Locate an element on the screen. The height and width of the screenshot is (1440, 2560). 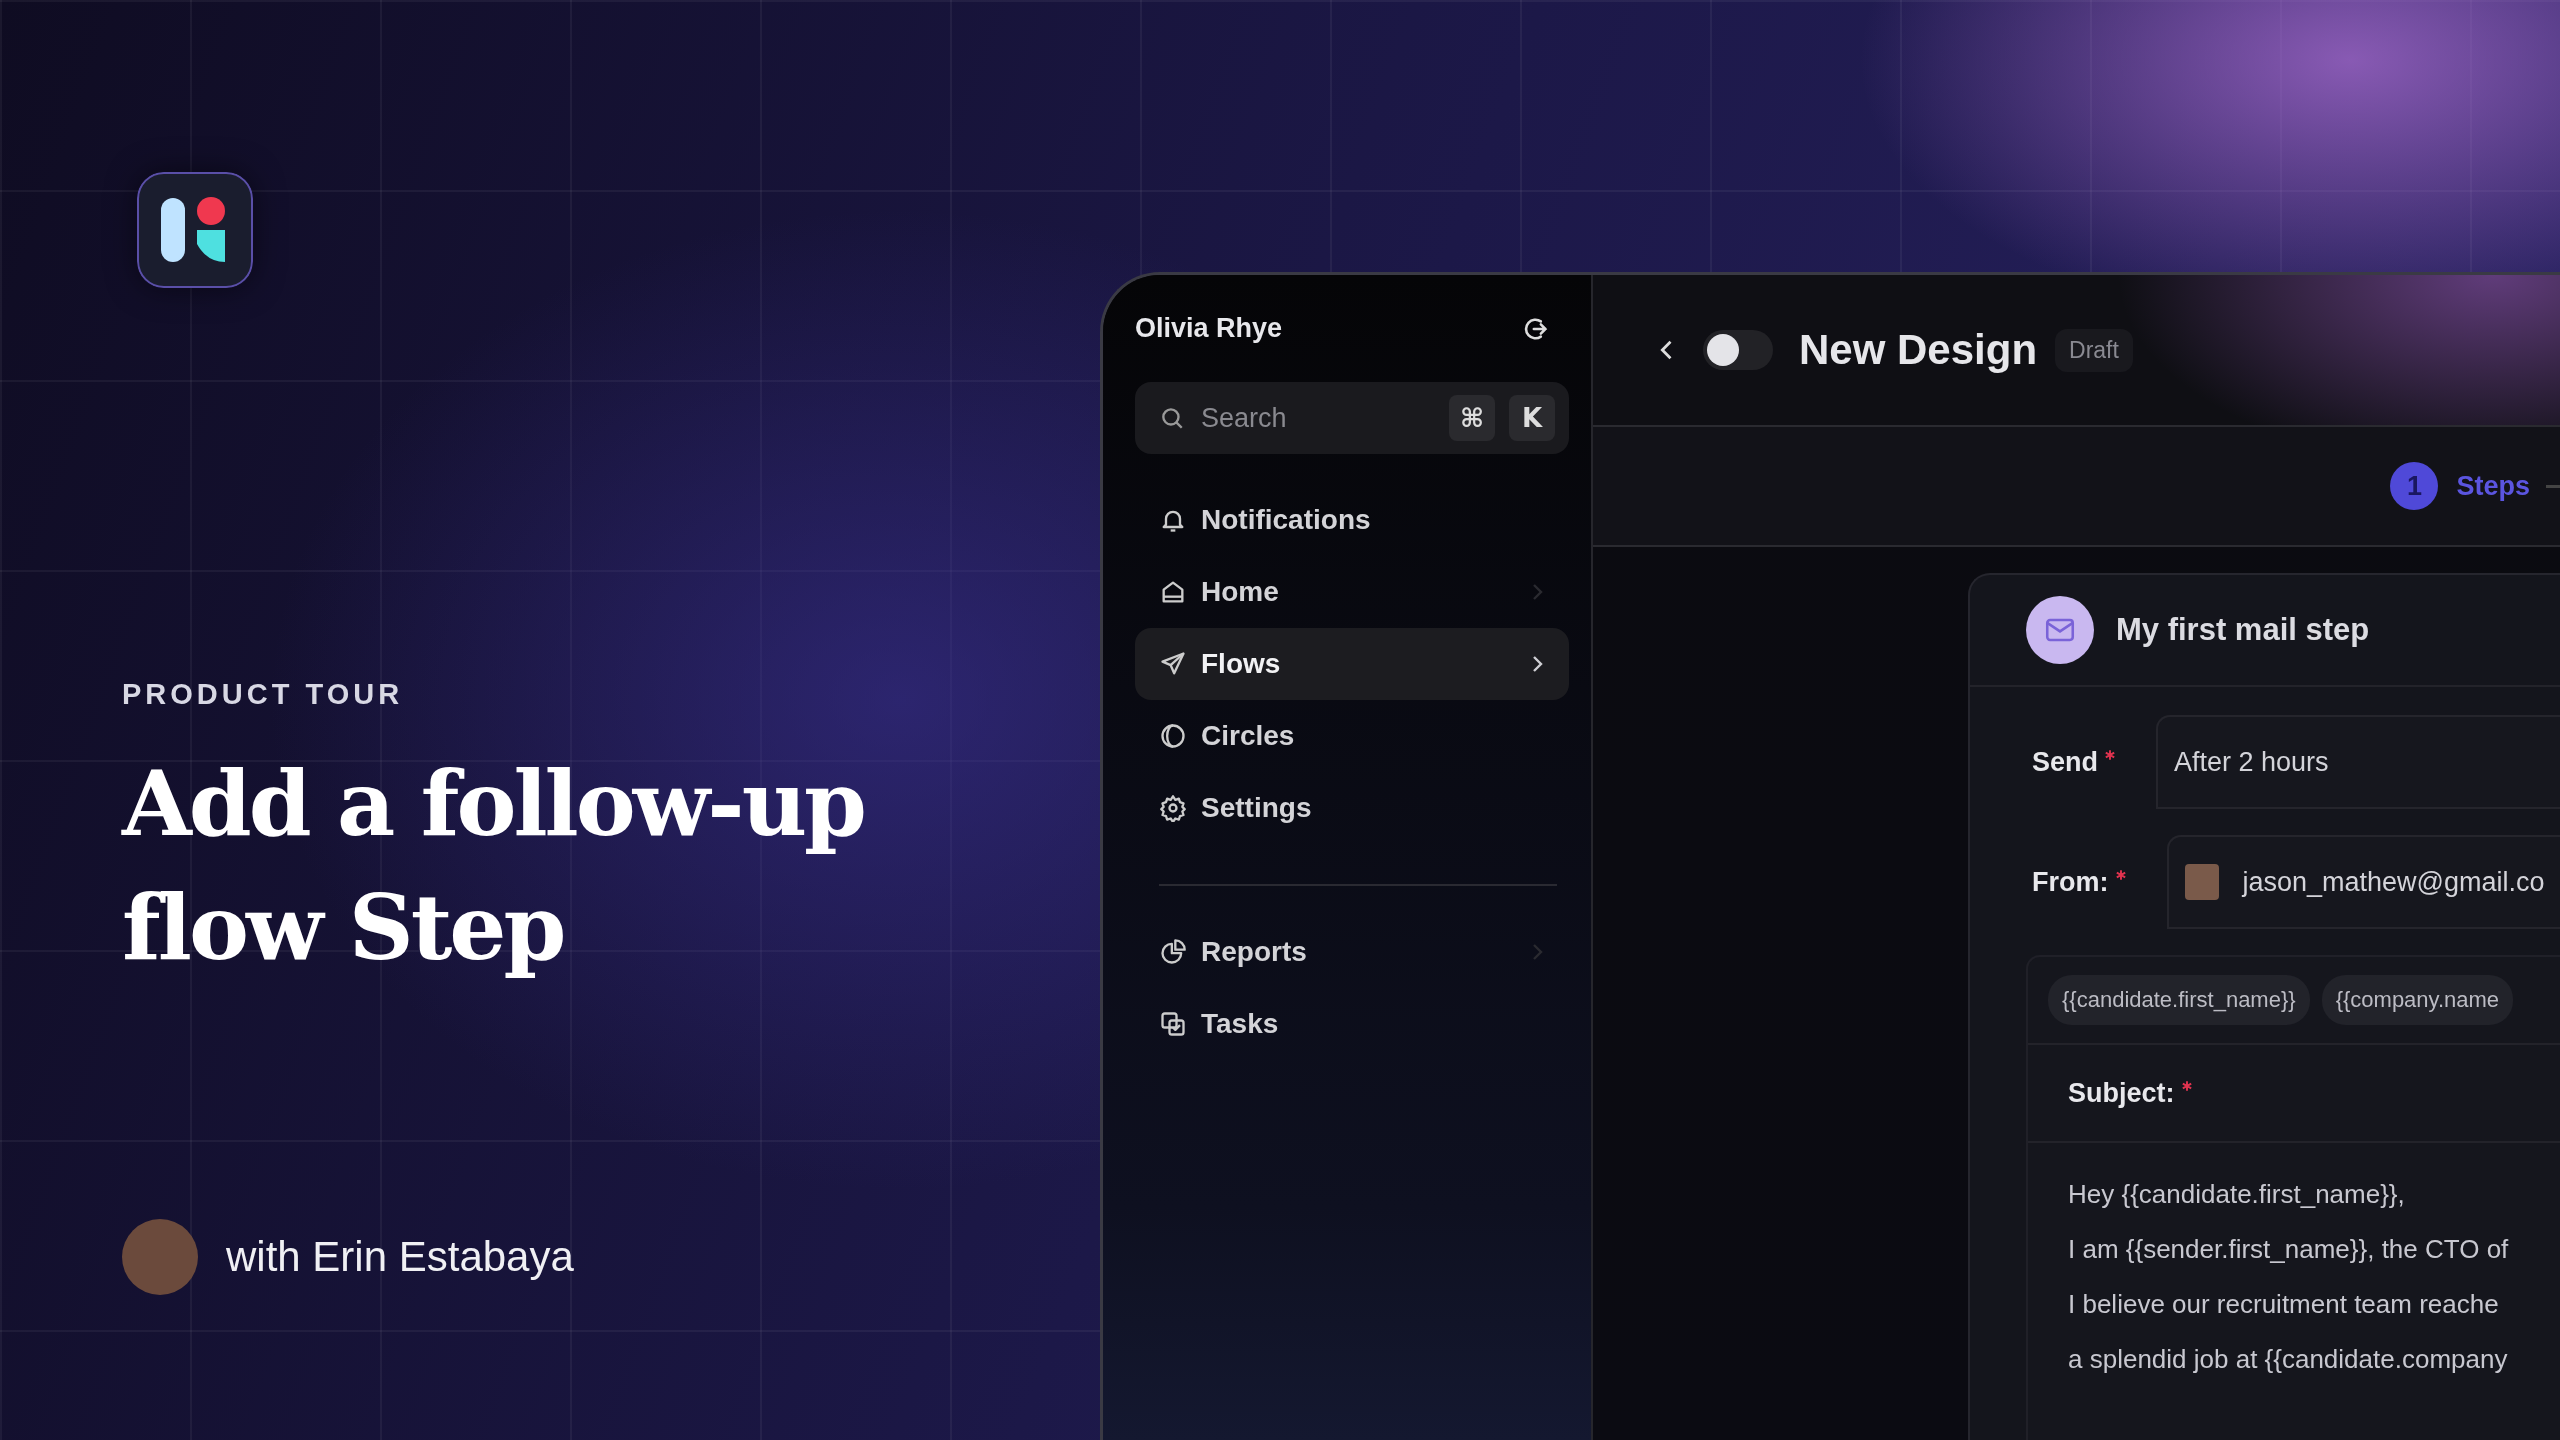
page-title: New Design is located at coordinates (1918, 350).